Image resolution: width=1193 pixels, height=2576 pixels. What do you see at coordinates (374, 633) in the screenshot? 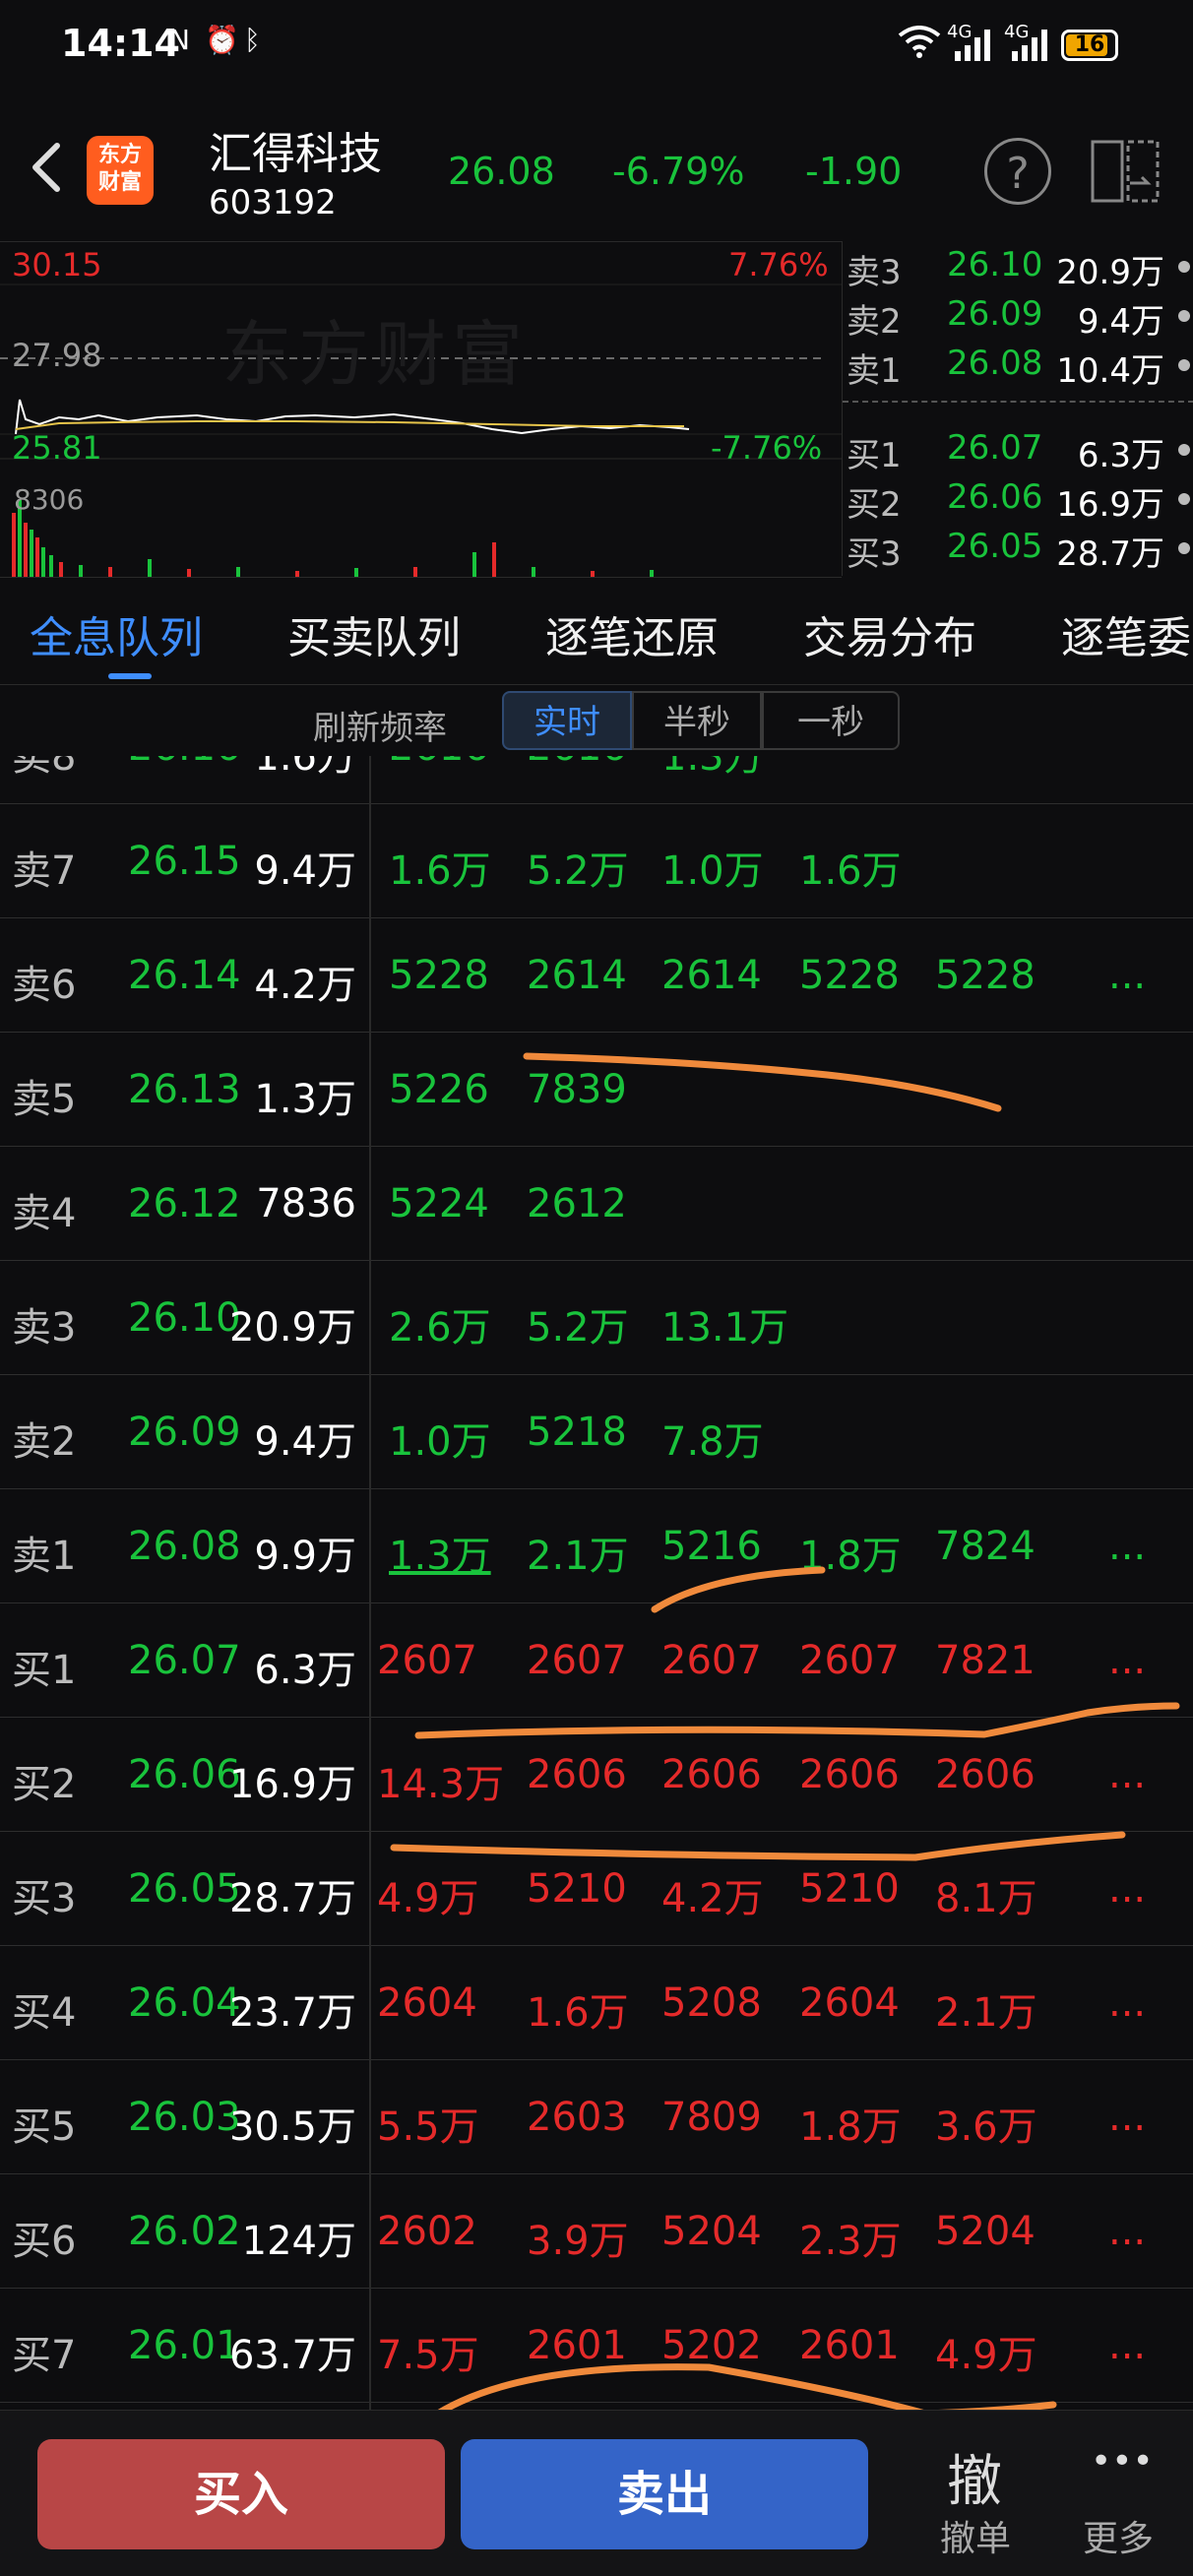
I see `tab-buy-sell-queue: 买卖队列` at bounding box center [374, 633].